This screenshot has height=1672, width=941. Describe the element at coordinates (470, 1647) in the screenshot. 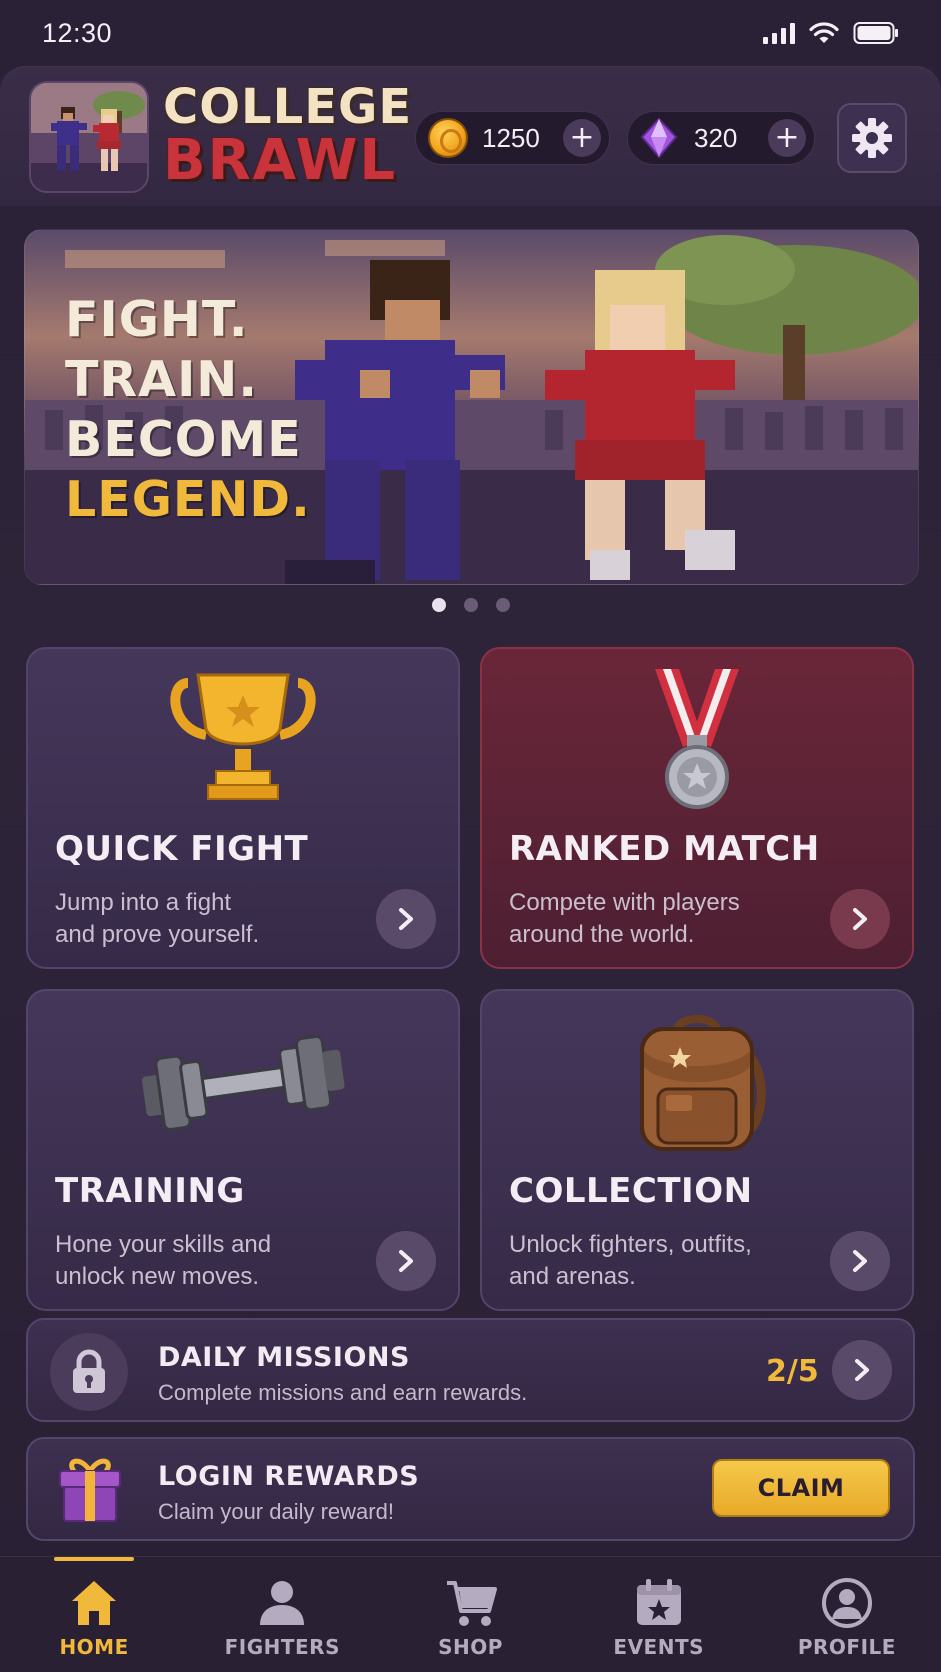

I see `nav-shop-label: SHOP` at that location.